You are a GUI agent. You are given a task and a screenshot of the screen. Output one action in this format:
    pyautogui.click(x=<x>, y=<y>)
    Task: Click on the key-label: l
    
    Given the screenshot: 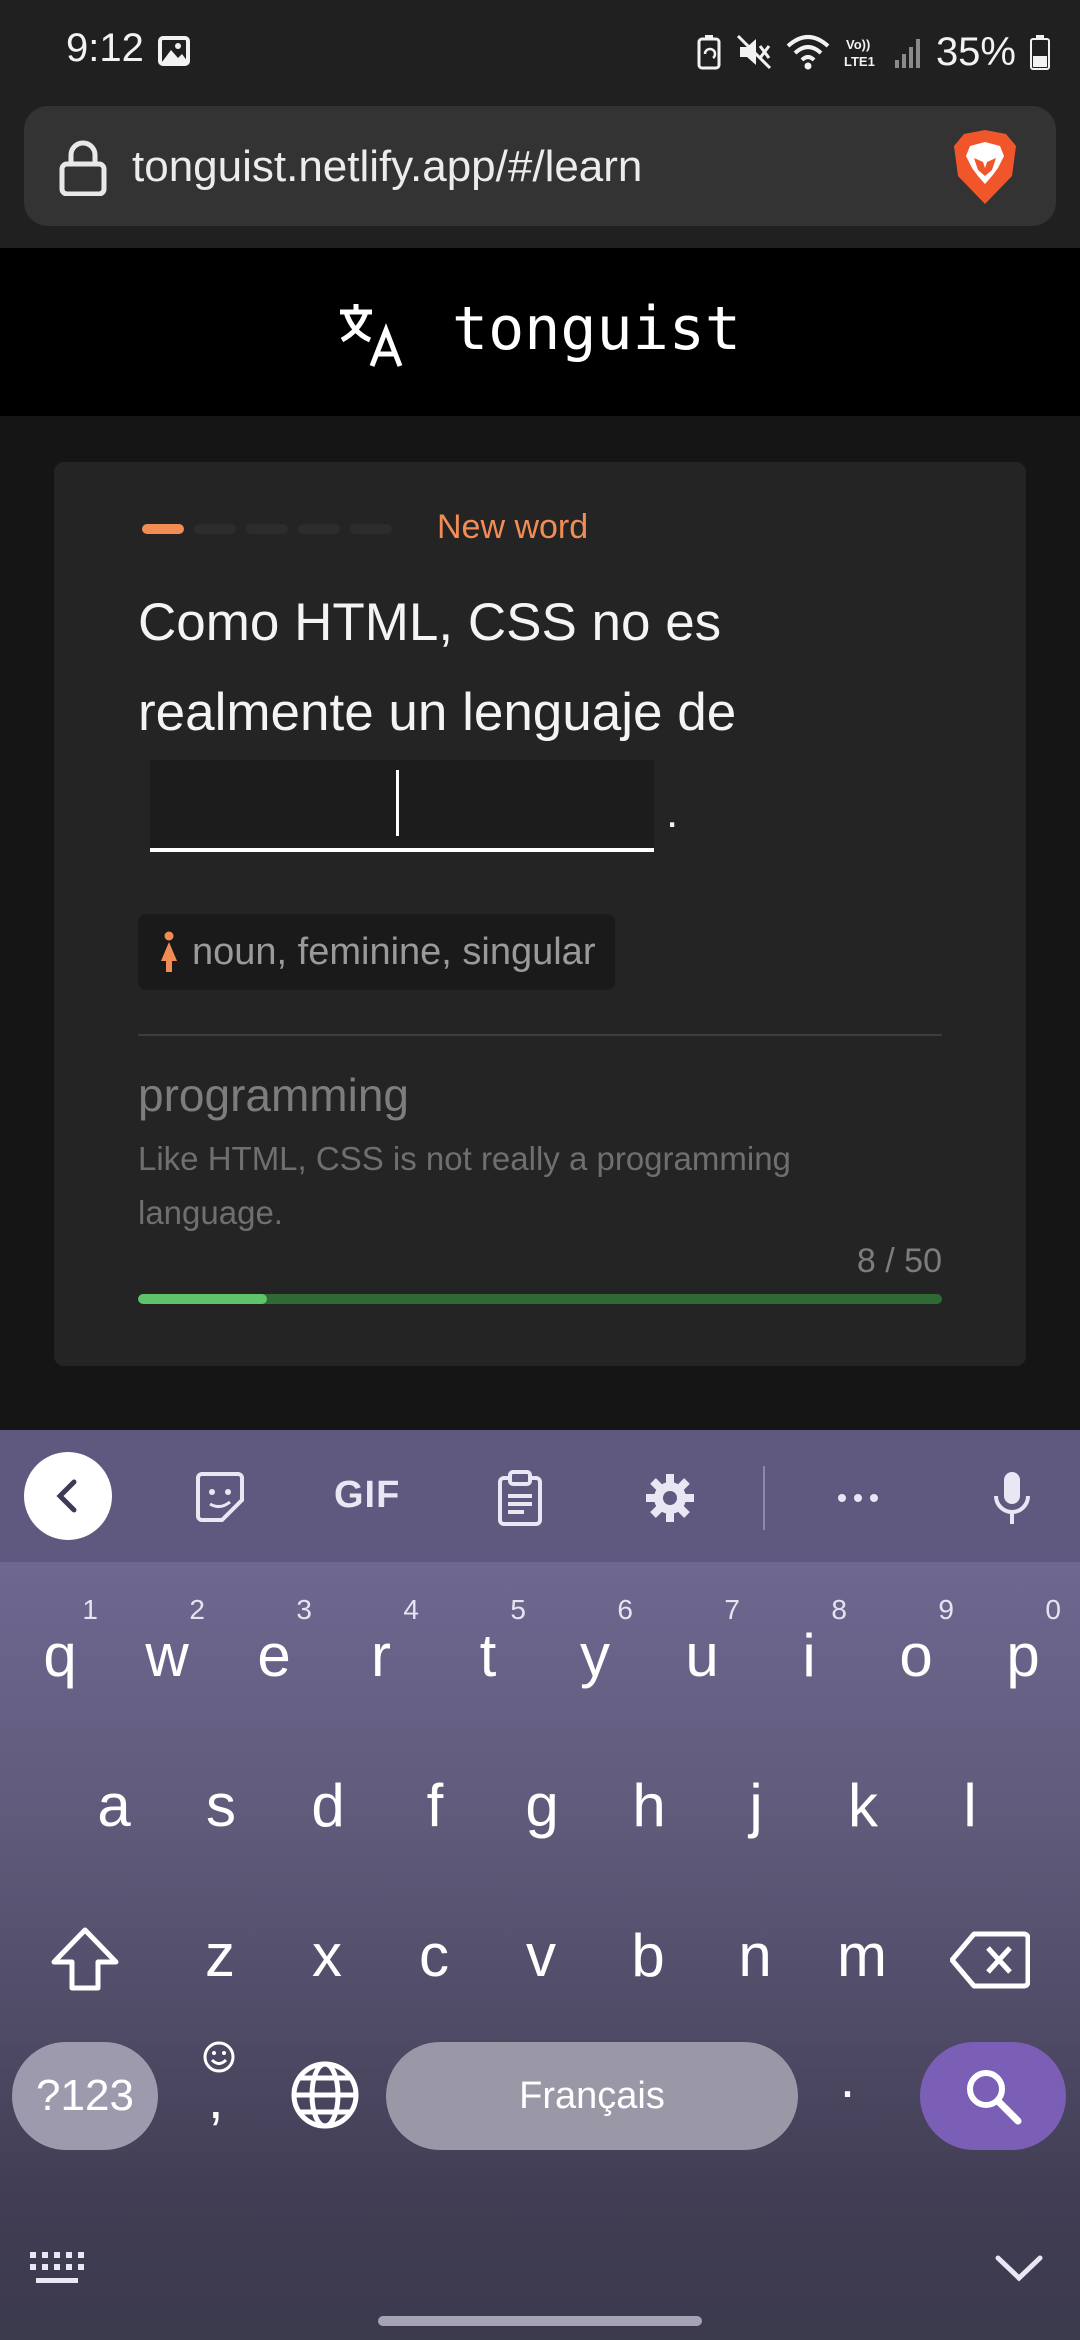 What is the action you would take?
    pyautogui.click(x=970, y=1805)
    